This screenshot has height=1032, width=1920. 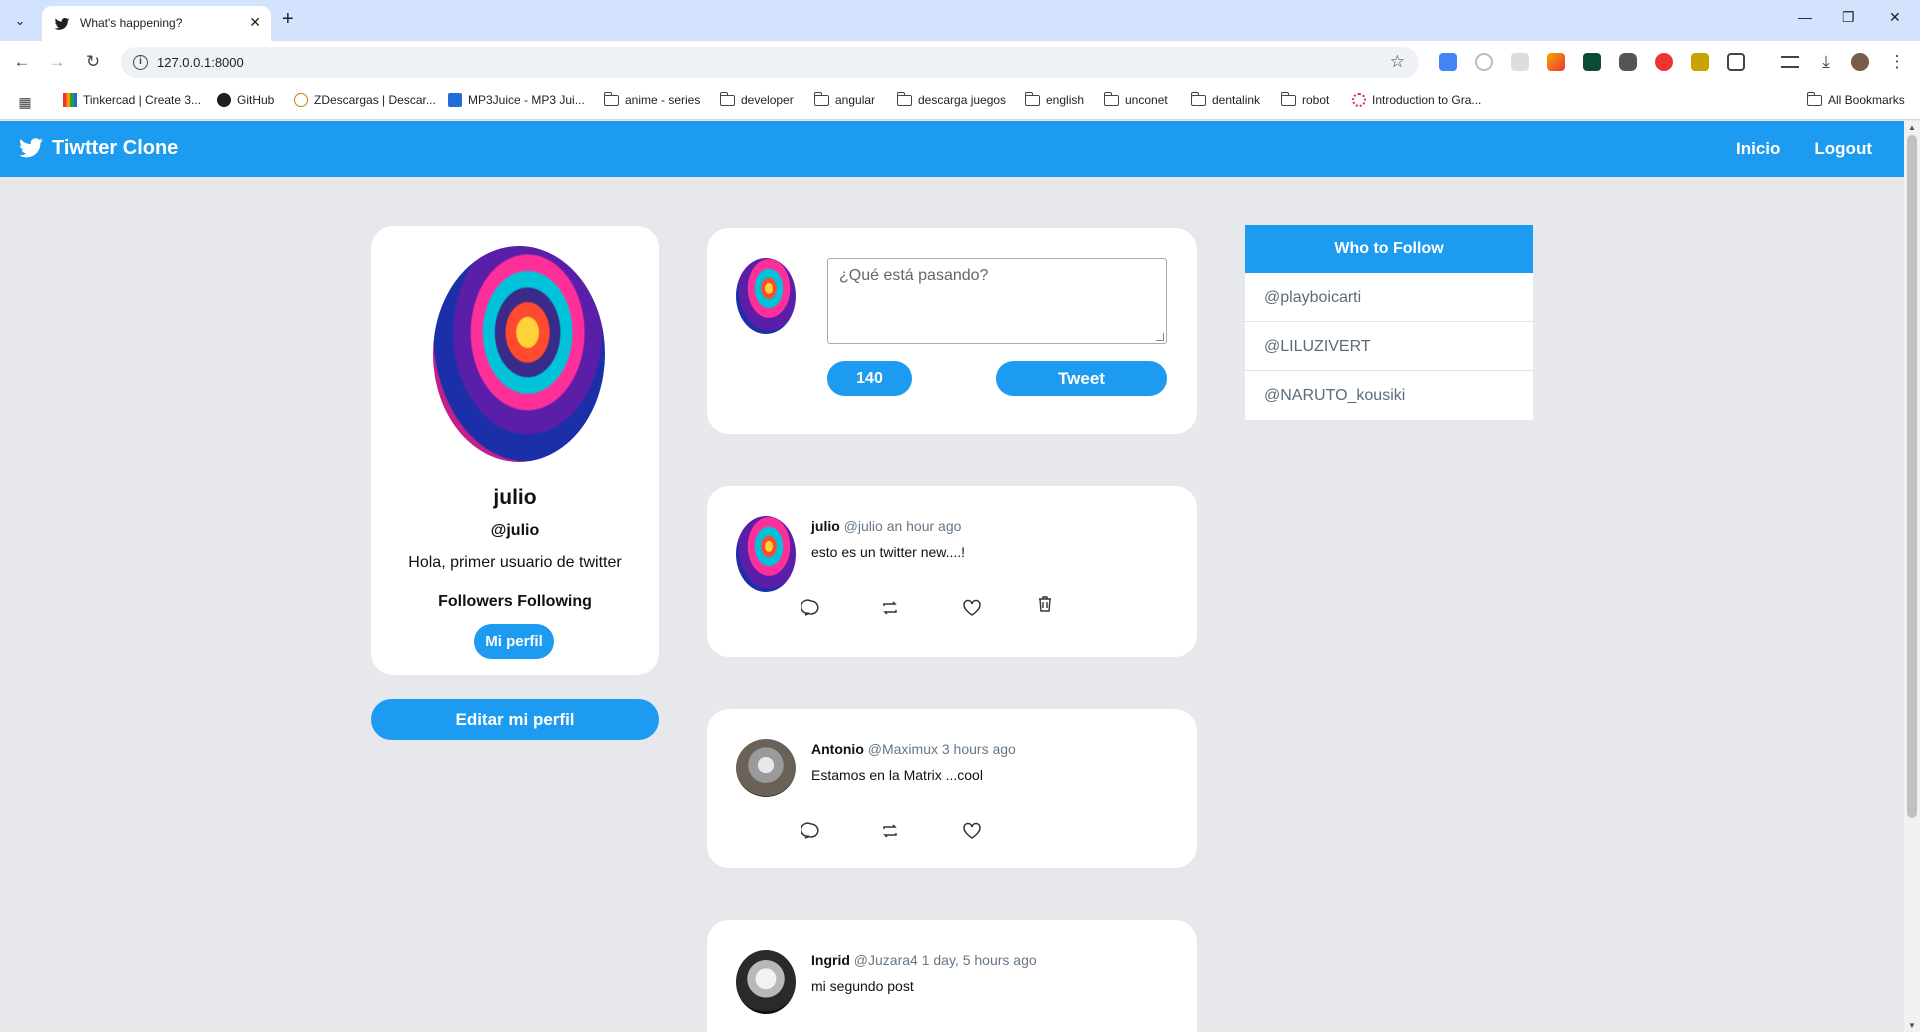 I want to click on bookmark-item: GitHub, so click(x=245, y=100).